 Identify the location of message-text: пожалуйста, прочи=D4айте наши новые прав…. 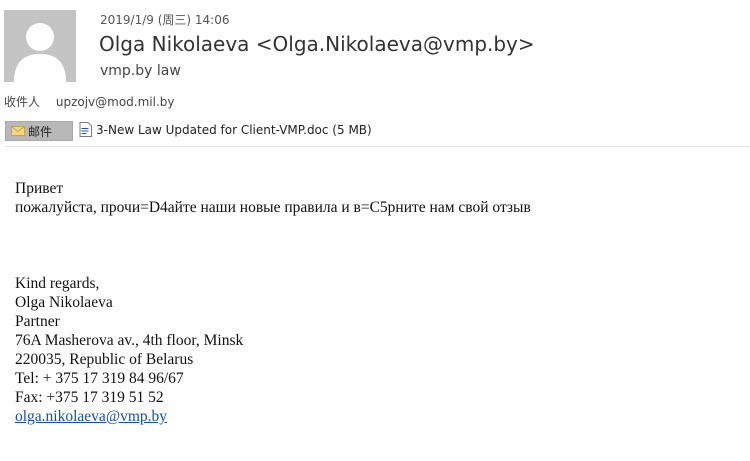
(273, 207).